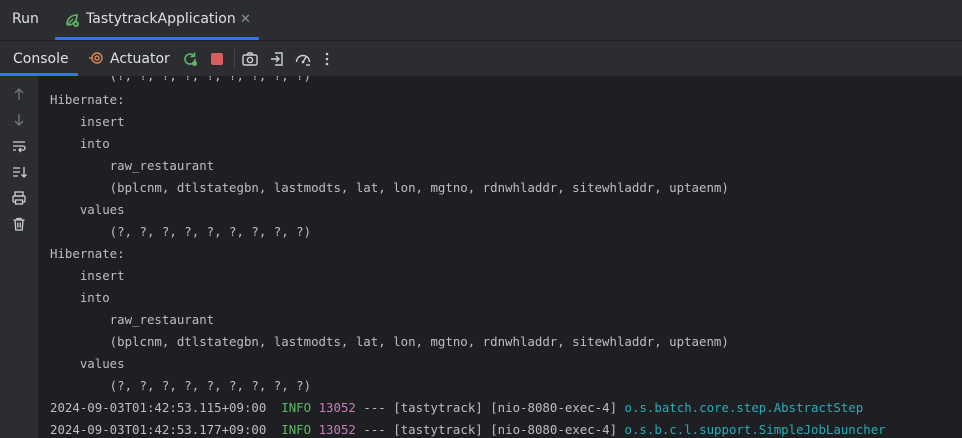 This screenshot has height=438, width=962. I want to click on trash-icon, so click(19, 224).